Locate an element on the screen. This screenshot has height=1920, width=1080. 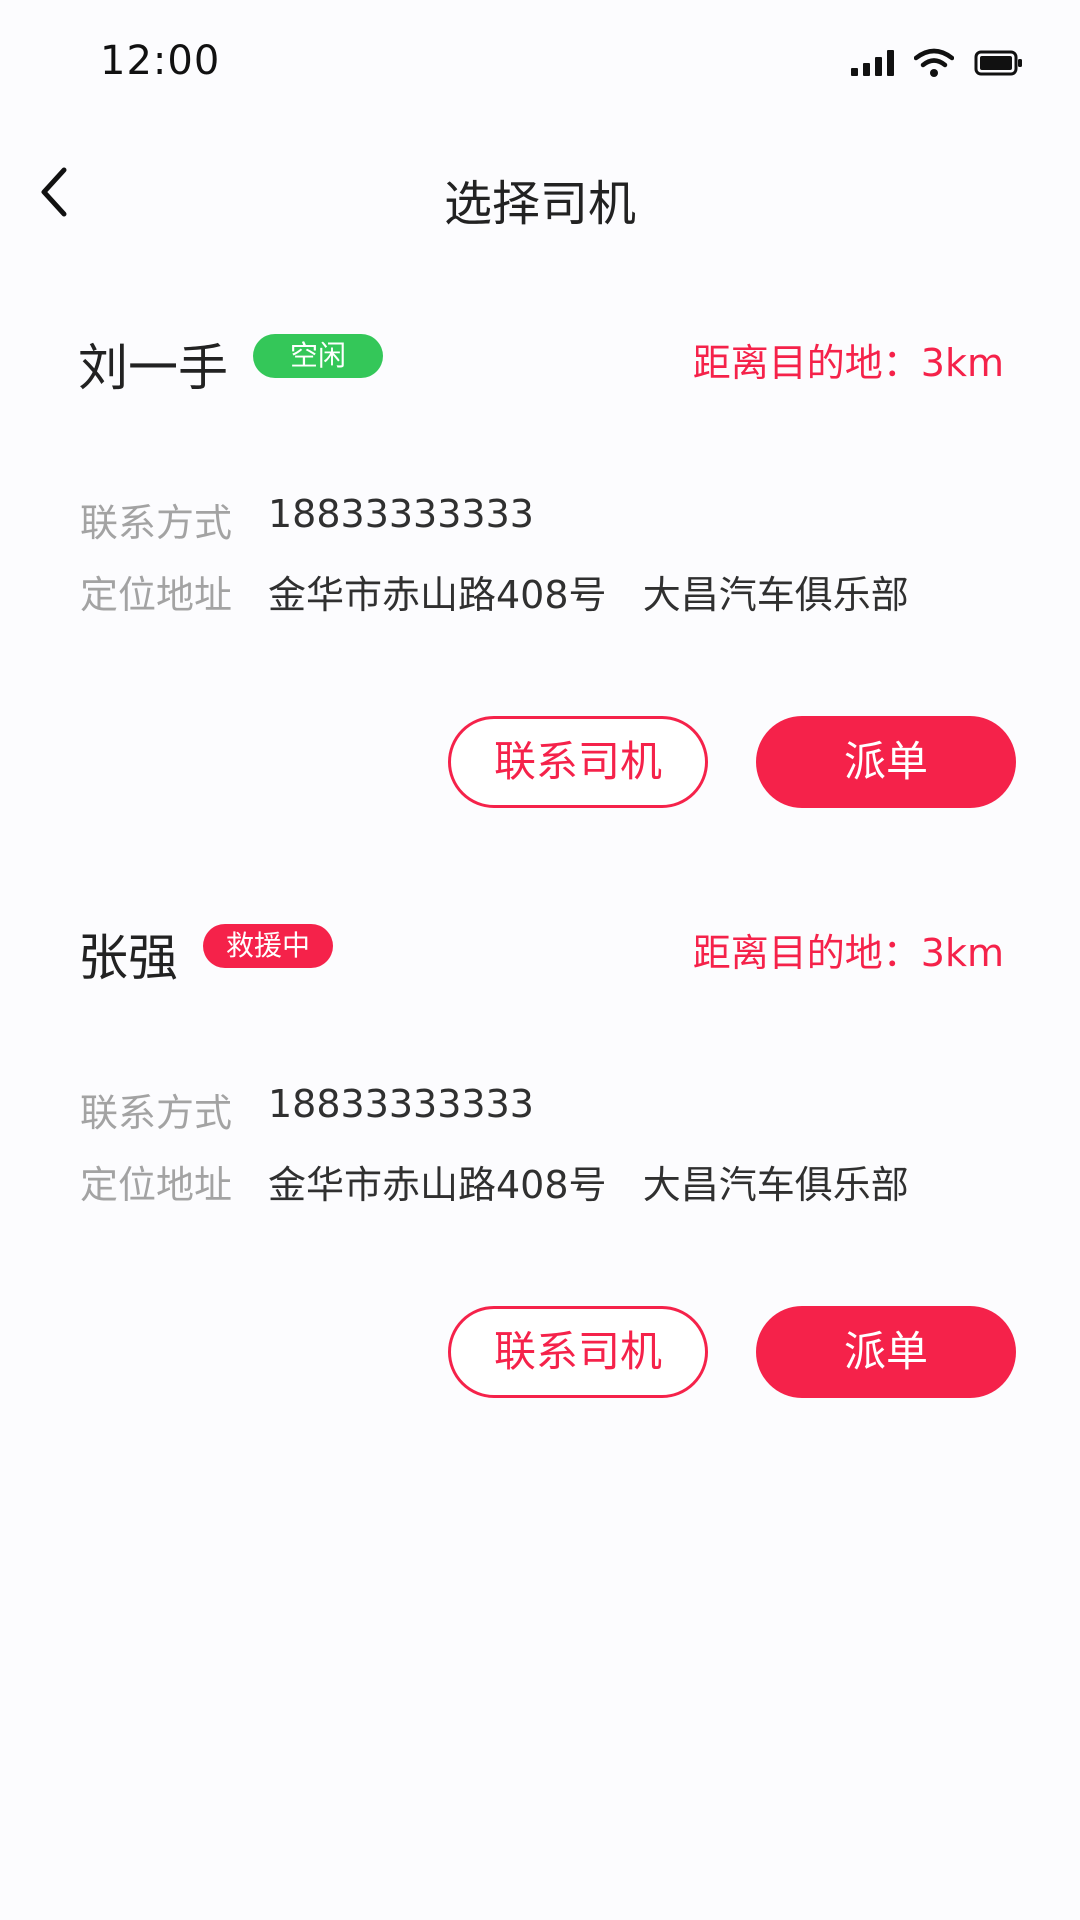
driver-name: 张强 is located at coordinates (128, 958).